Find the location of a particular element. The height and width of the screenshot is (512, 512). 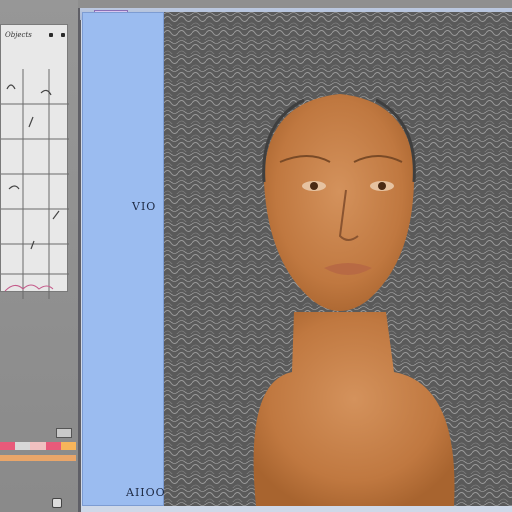

ruler-label-lower: AIIOO is located at coordinates (146, 492).